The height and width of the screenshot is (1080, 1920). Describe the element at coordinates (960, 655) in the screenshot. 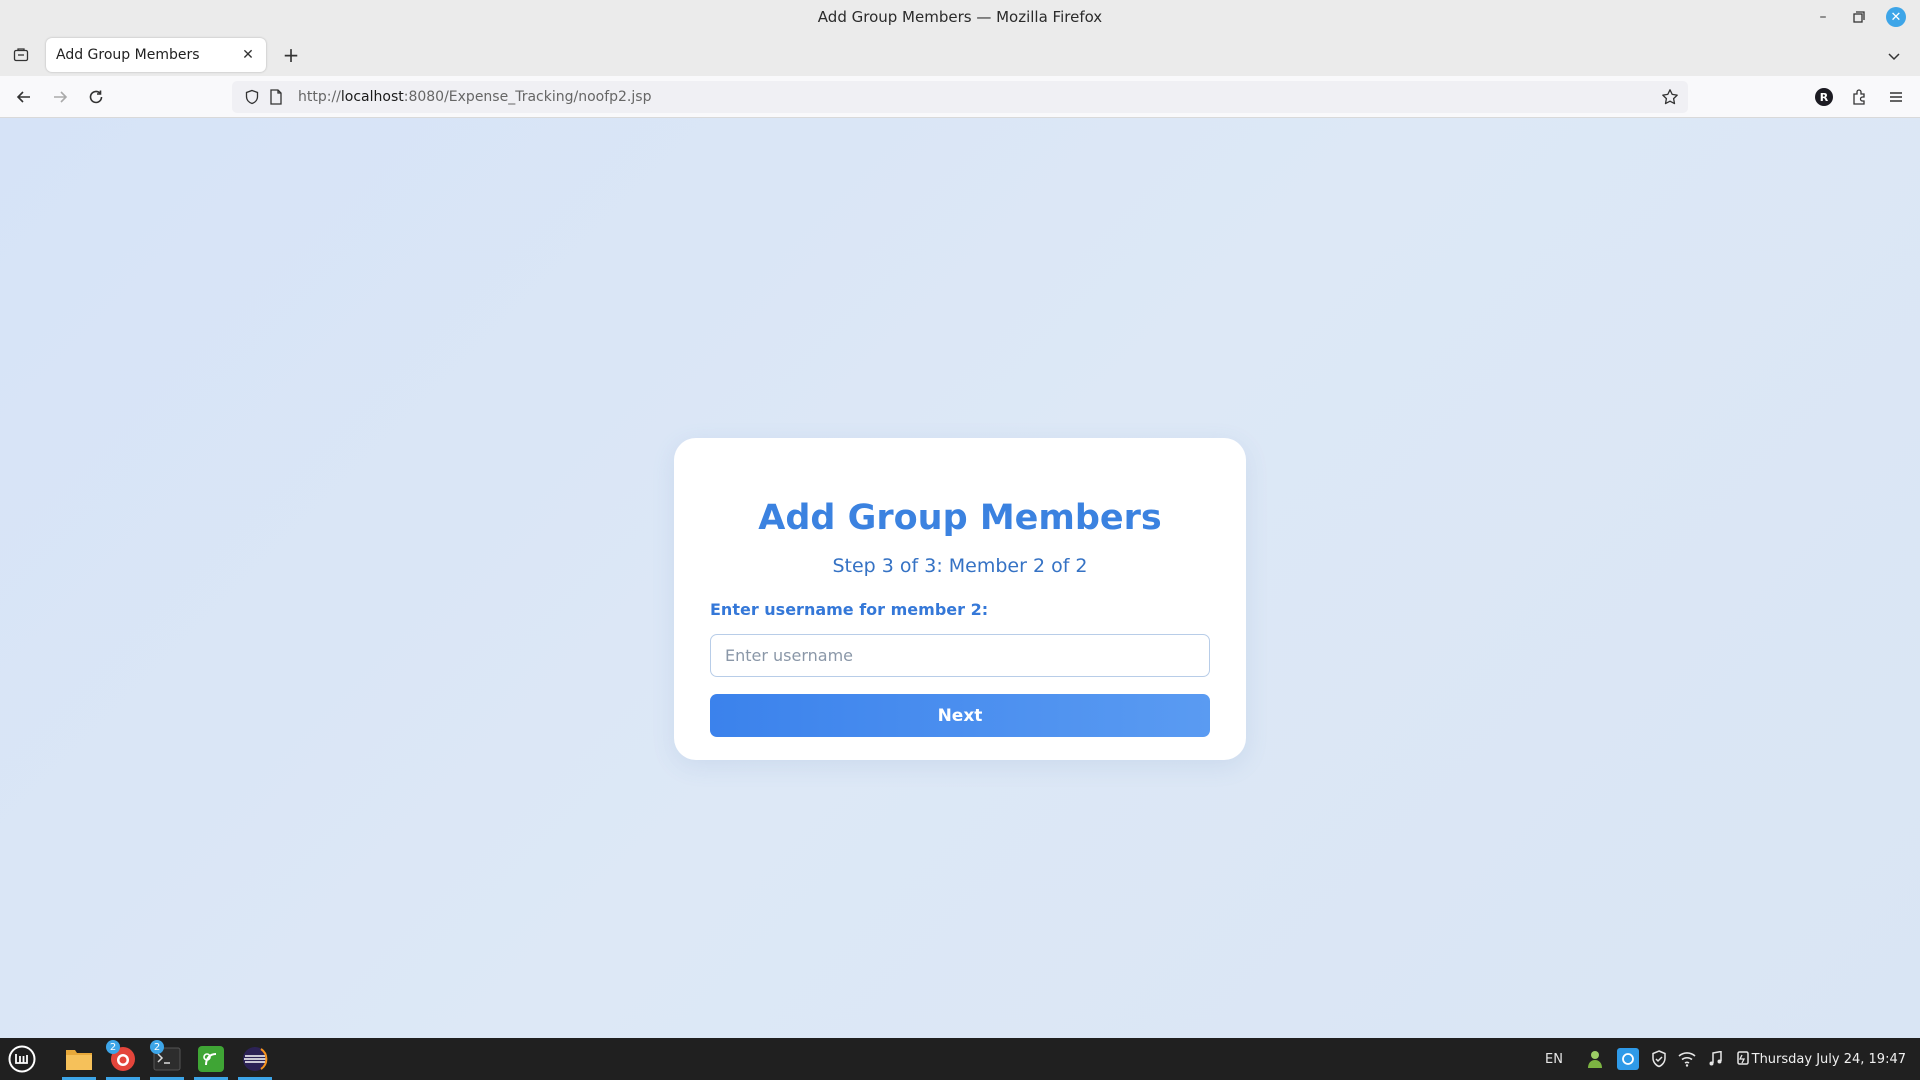

I see `username-input` at that location.